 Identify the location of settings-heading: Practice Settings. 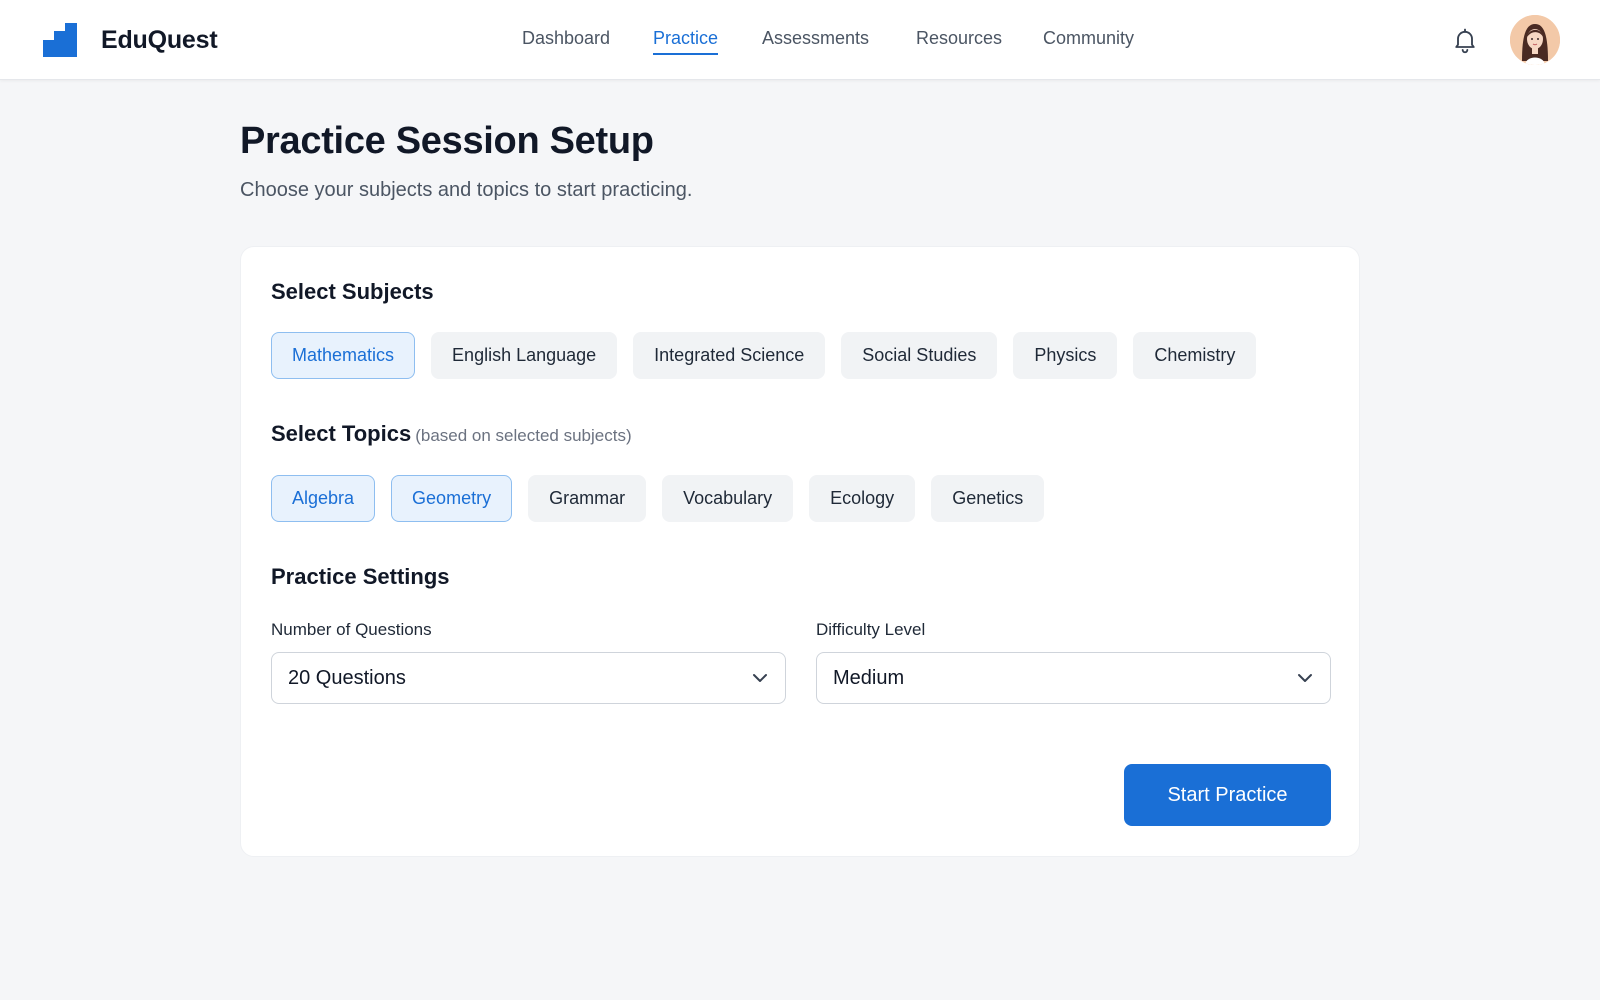
(360, 576).